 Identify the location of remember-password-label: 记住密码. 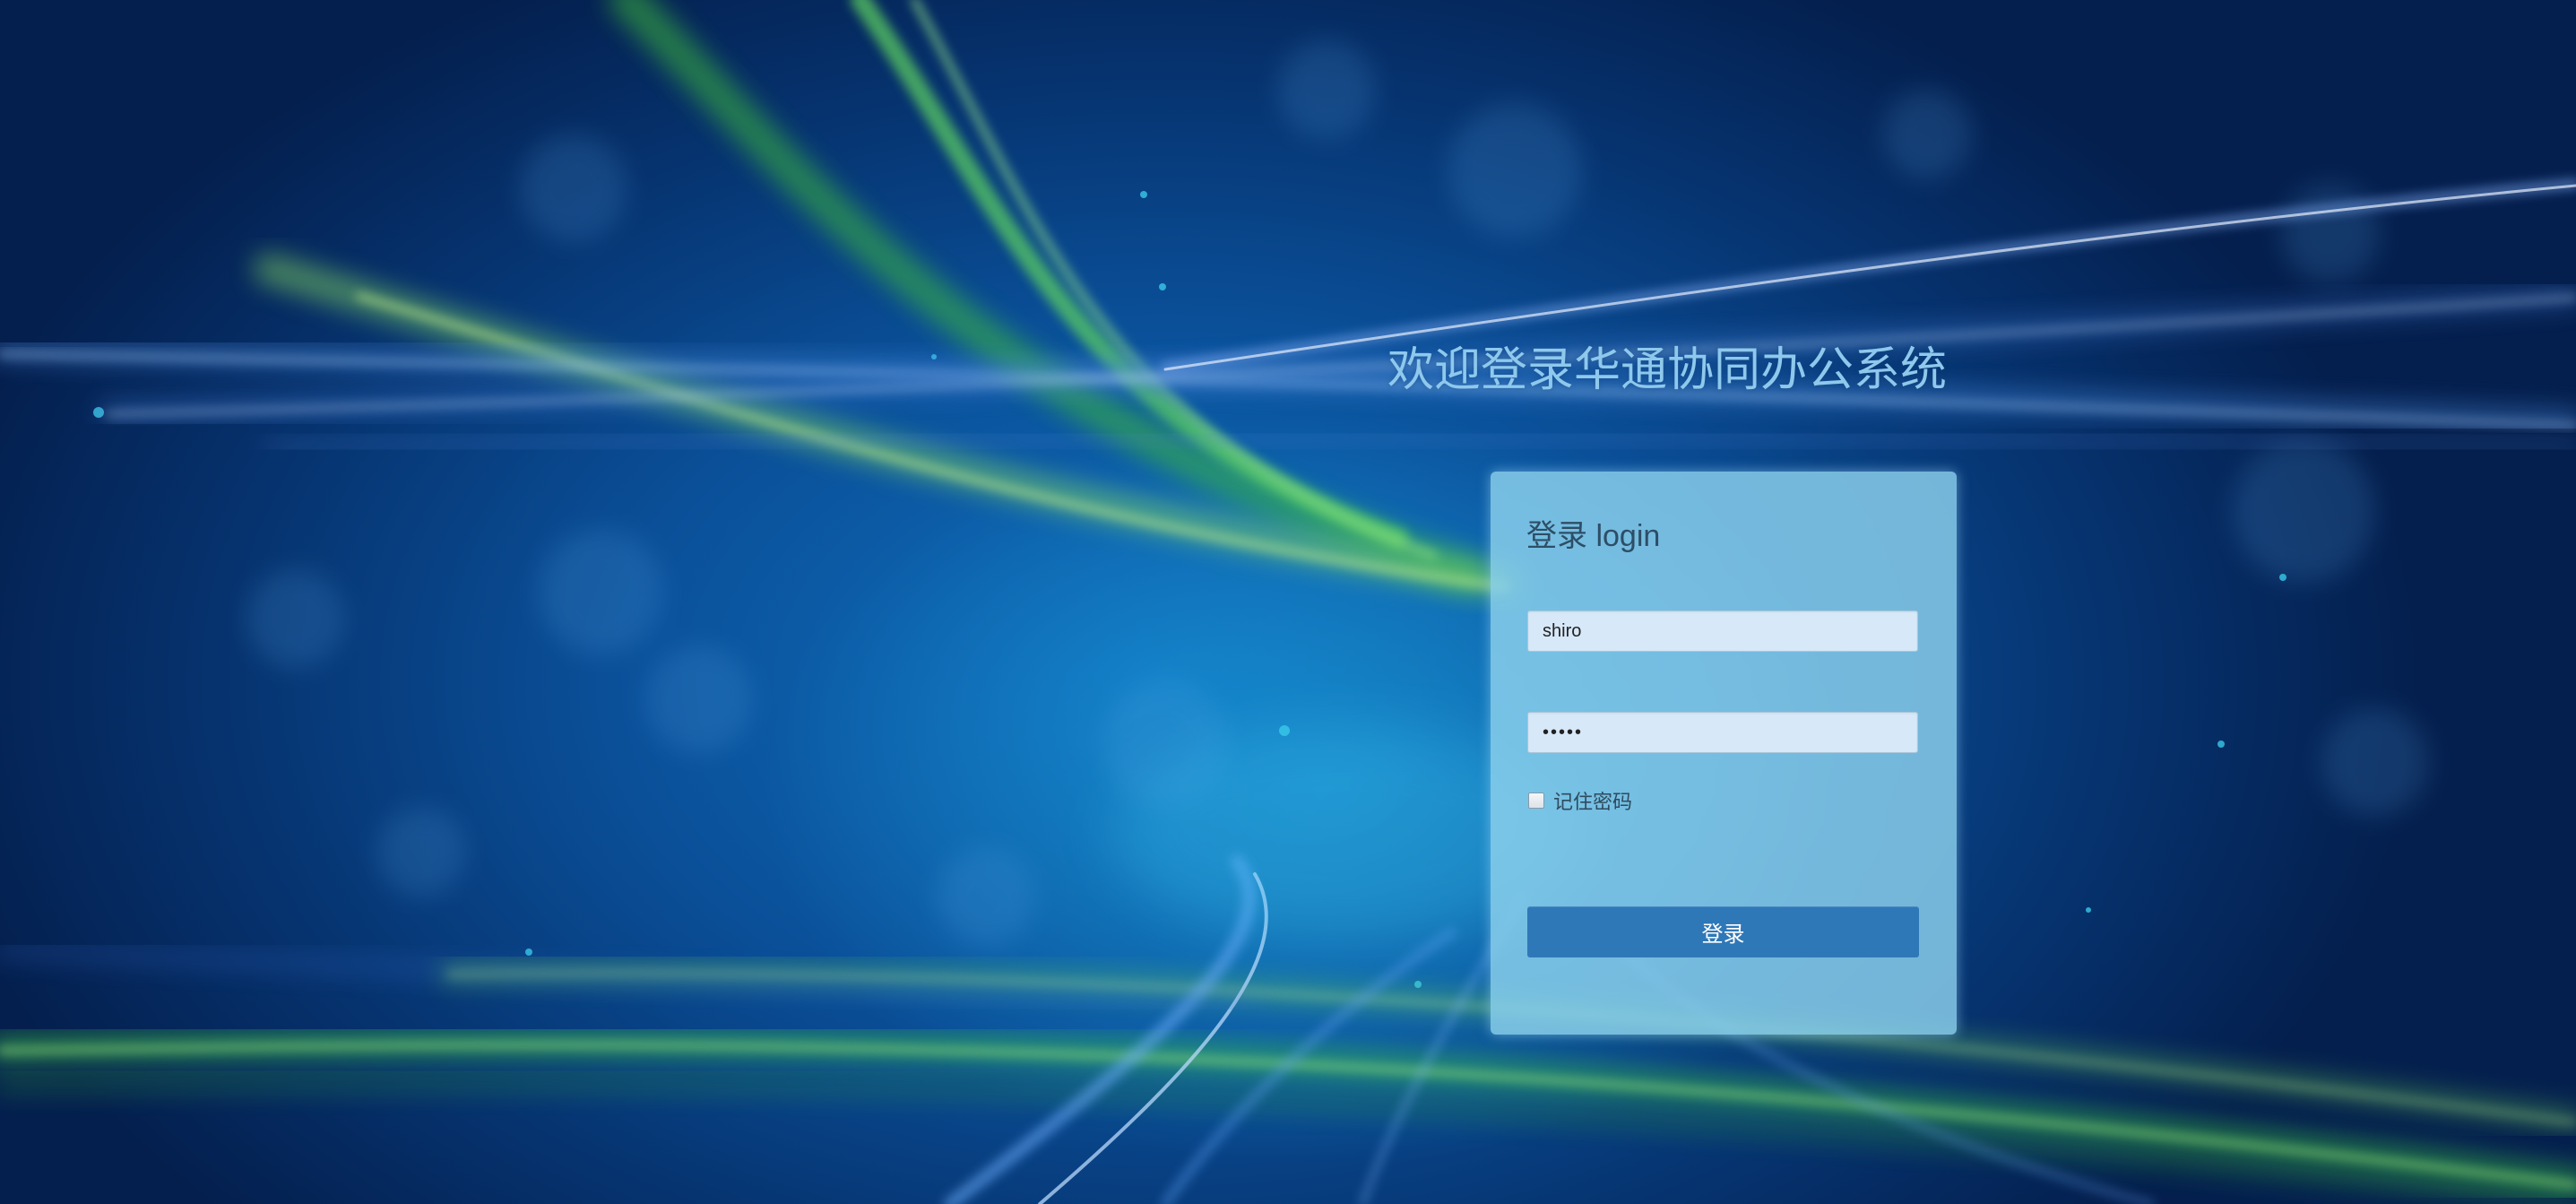
(1592, 800).